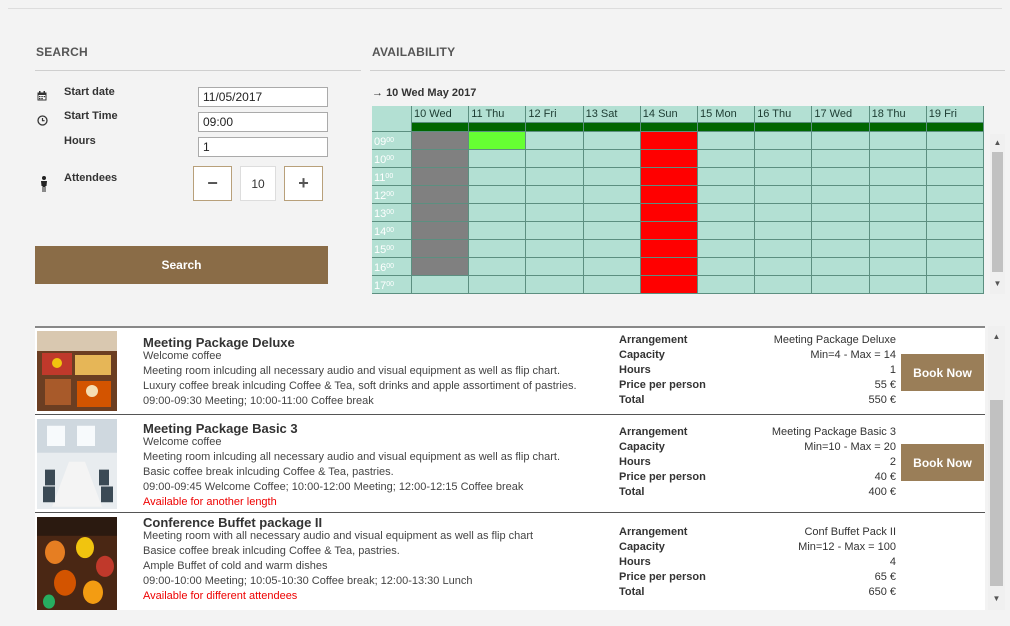 The height and width of the screenshot is (626, 1010). Describe the element at coordinates (441, 114) in the screenshot. I see `day-header: 10 Wed` at that location.